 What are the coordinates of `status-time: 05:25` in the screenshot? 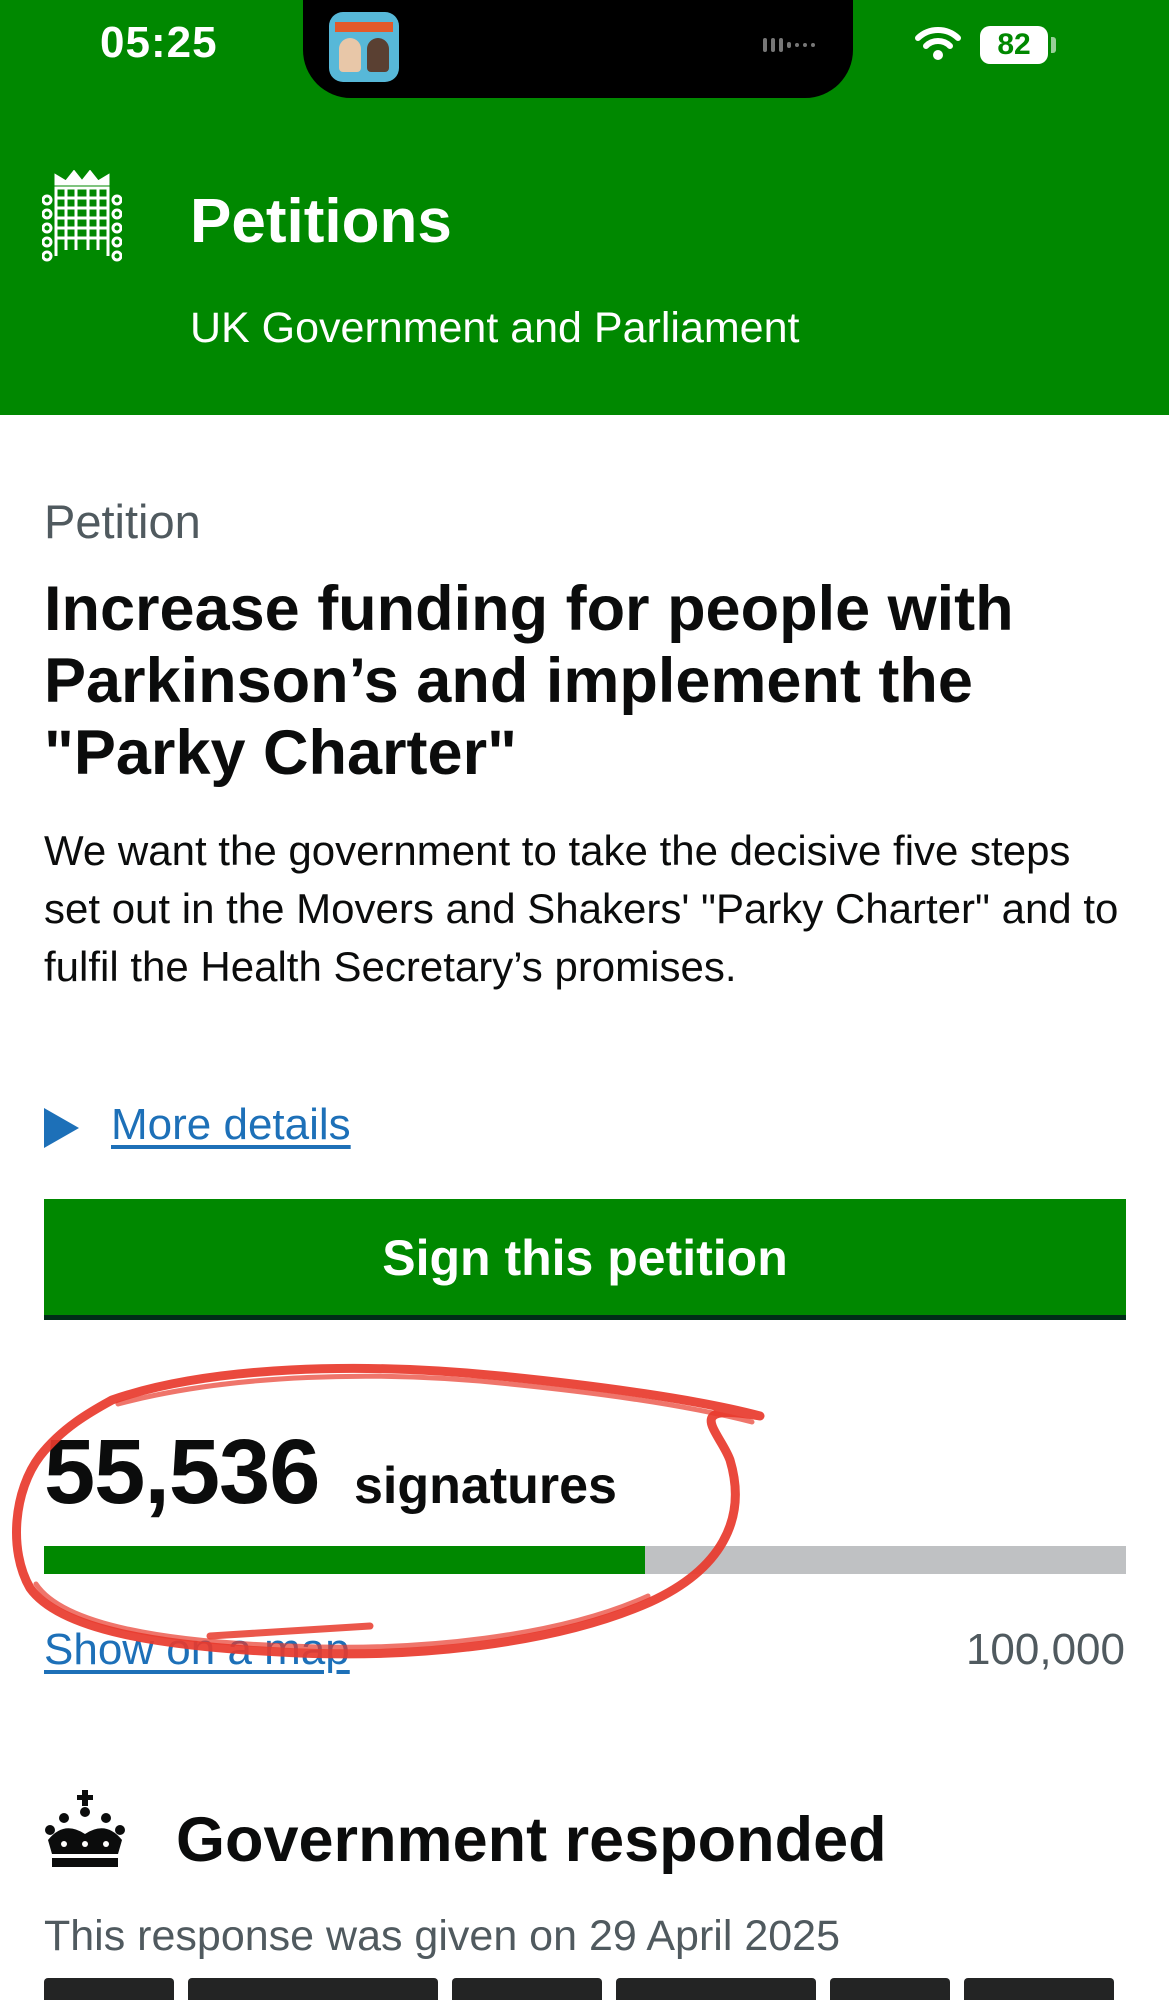 It's located at (159, 42).